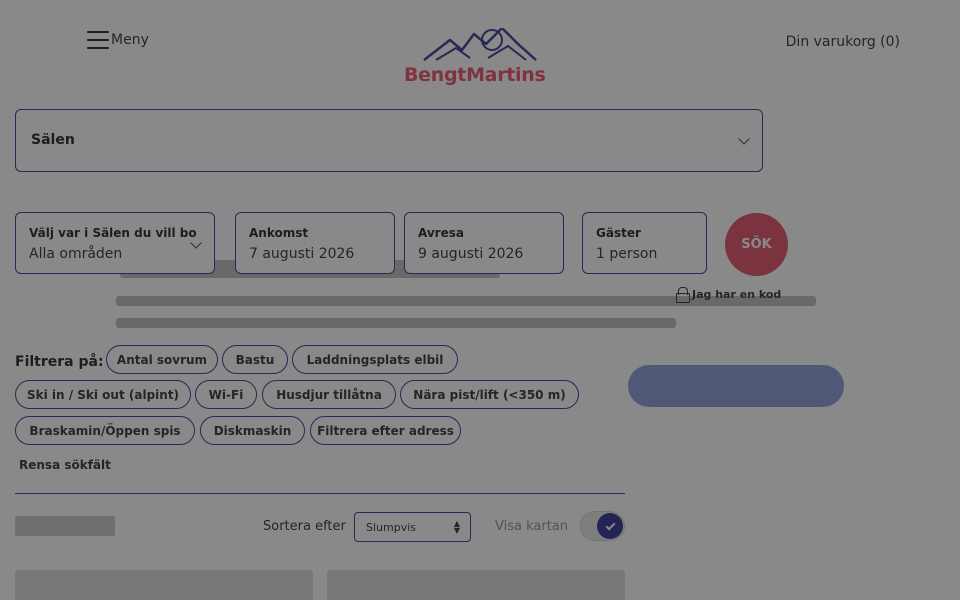  Describe the element at coordinates (130, 40) in the screenshot. I see `menu-label: Meny` at that location.